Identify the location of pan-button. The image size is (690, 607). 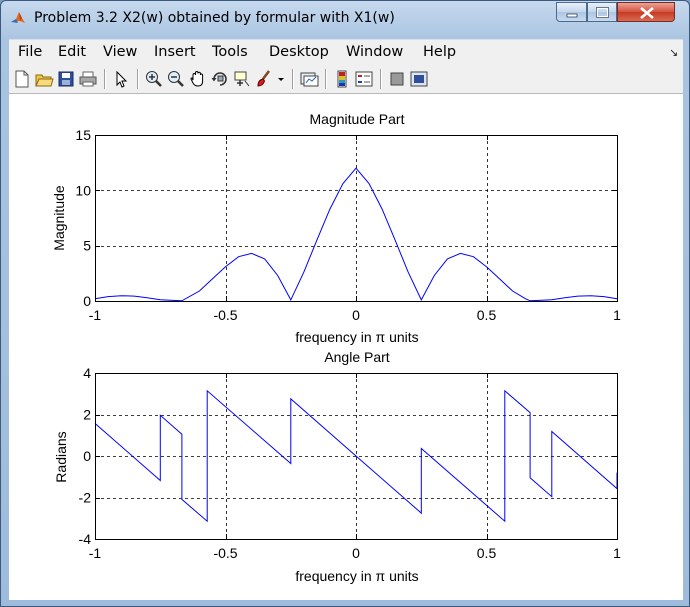
(198, 79).